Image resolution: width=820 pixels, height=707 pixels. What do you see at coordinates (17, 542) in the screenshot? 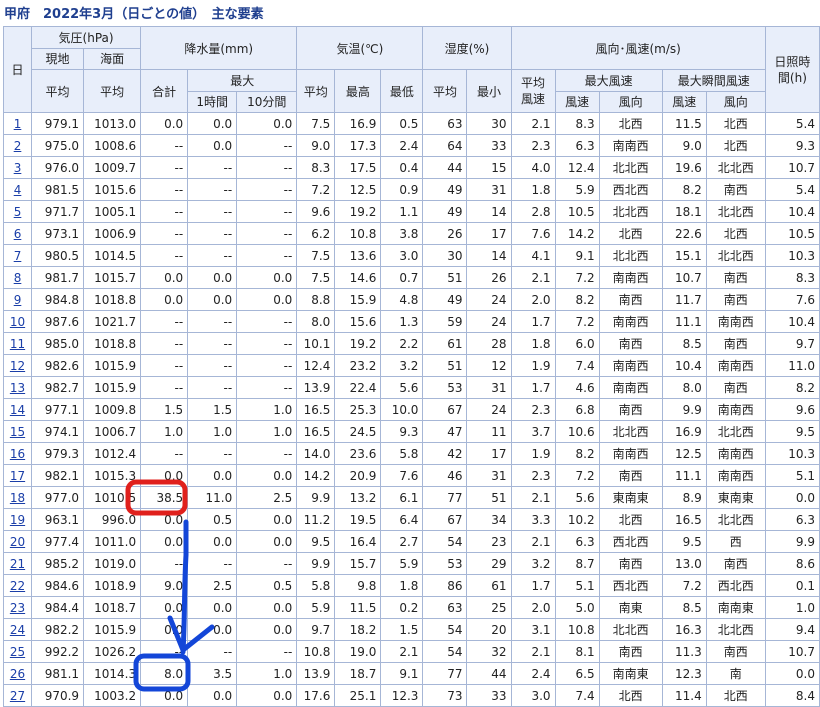
I see `day-link: 20` at bounding box center [17, 542].